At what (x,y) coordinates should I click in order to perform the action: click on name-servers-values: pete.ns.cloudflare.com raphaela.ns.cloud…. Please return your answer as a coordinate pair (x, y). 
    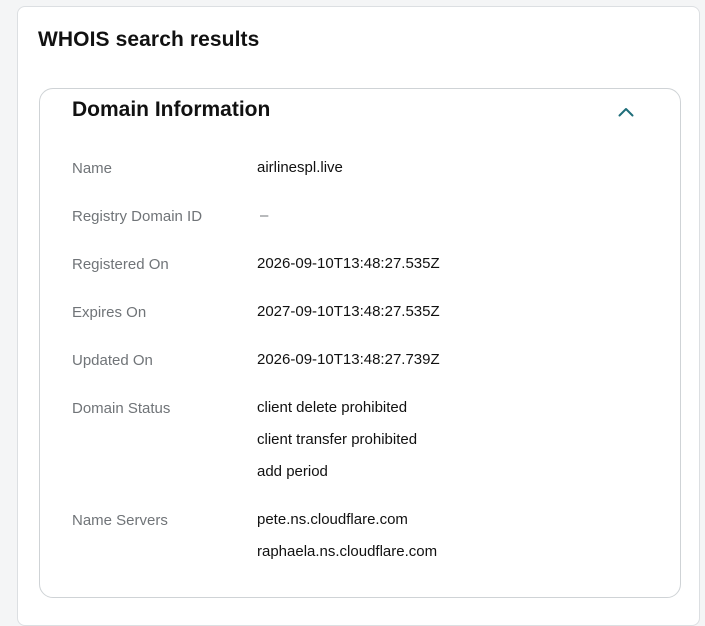
    Looking at the image, I should click on (347, 544).